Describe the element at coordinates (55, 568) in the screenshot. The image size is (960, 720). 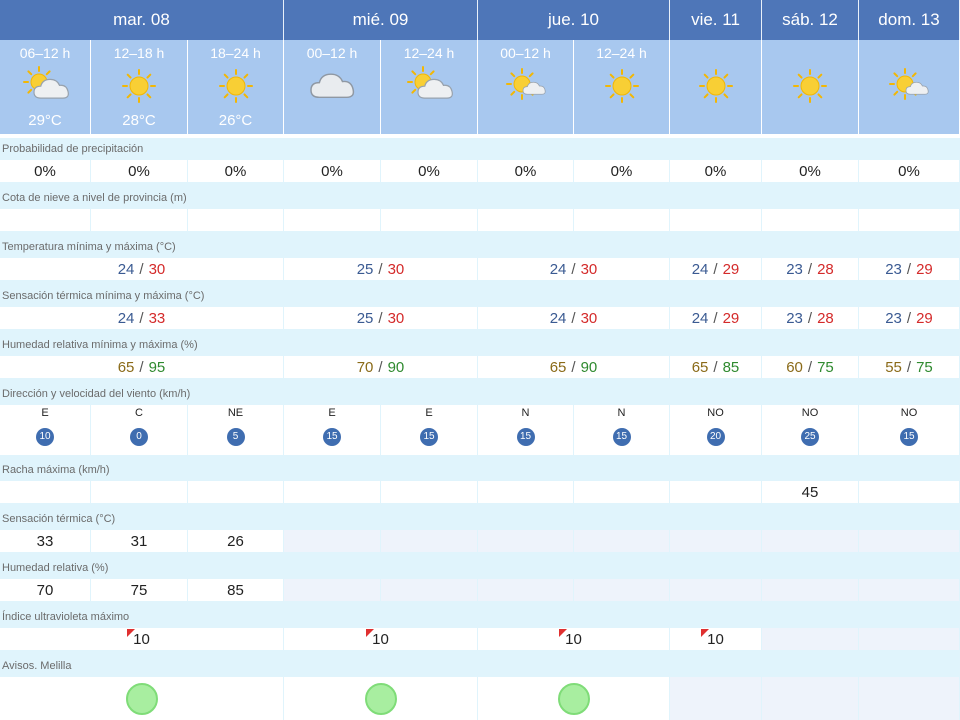
I see `row-label-humPeriod: Humedad relativa (%)` at that location.